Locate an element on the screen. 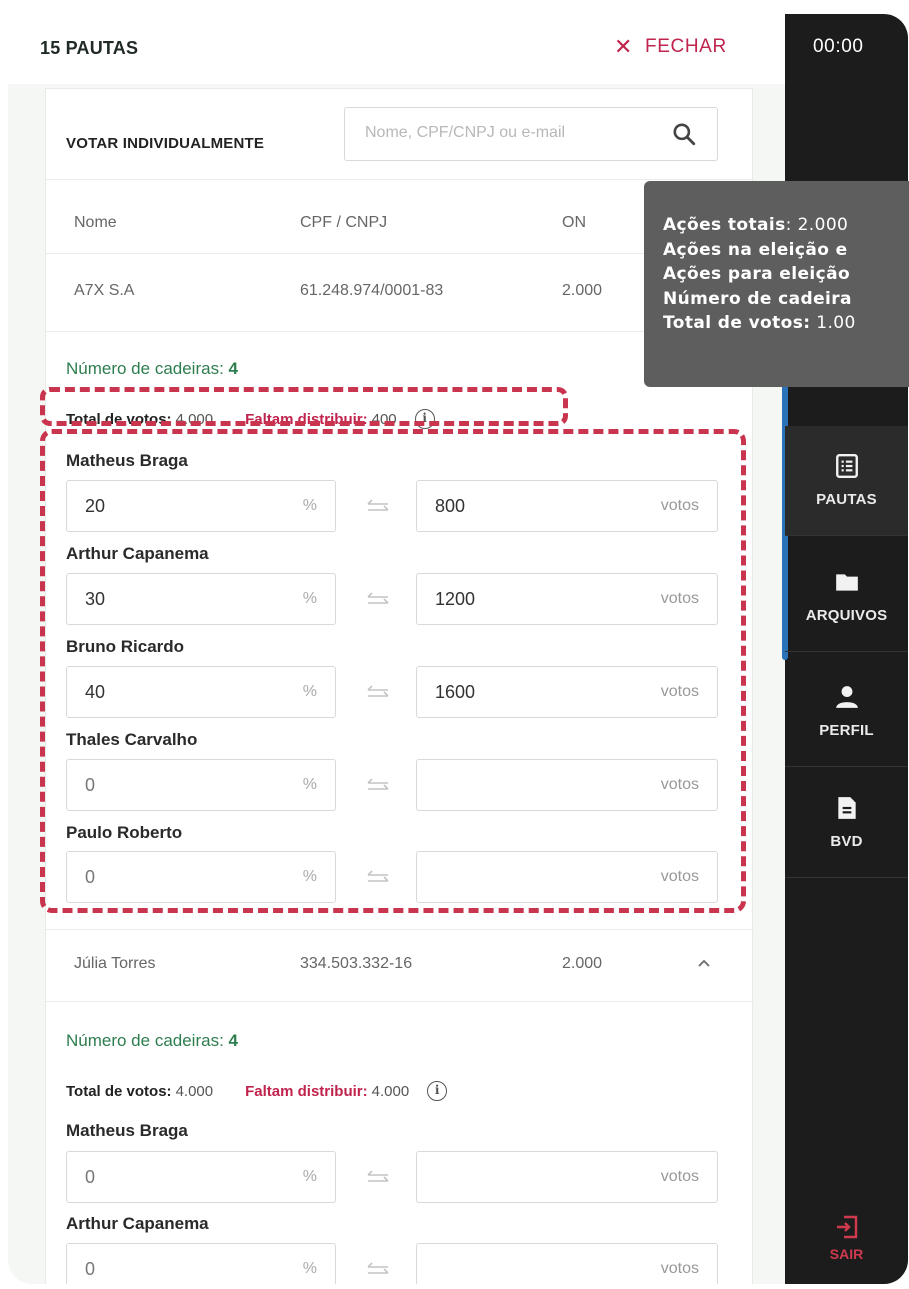  vote-individually-label: VOTAR INDIVIDUALMENTE is located at coordinates (165, 143).